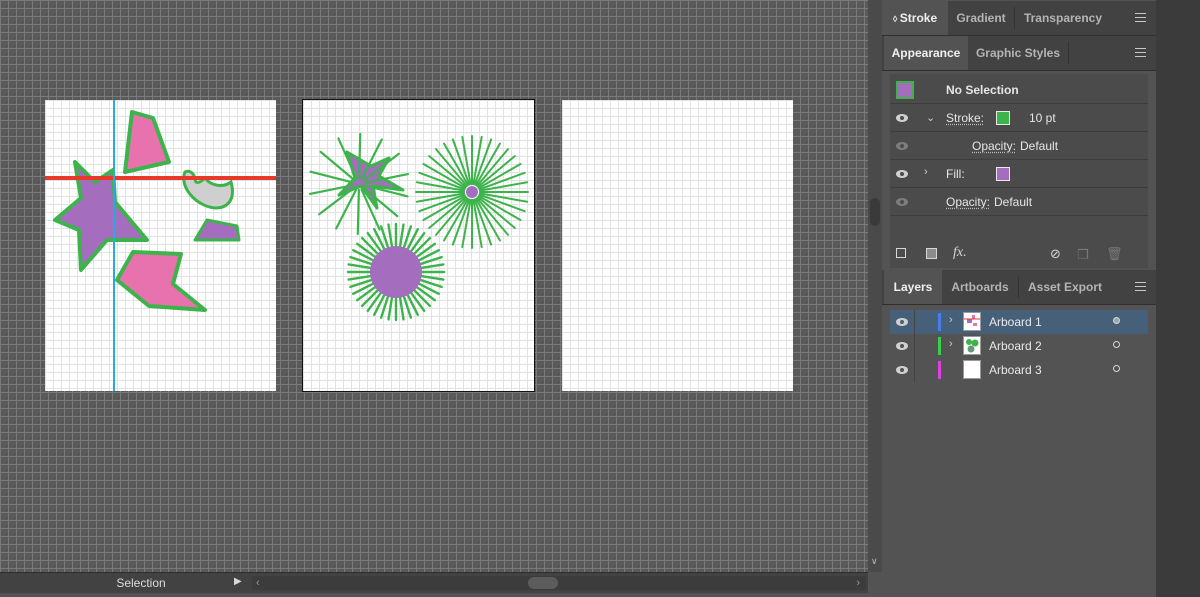  I want to click on pink-arrow-shape, so click(161, 281).